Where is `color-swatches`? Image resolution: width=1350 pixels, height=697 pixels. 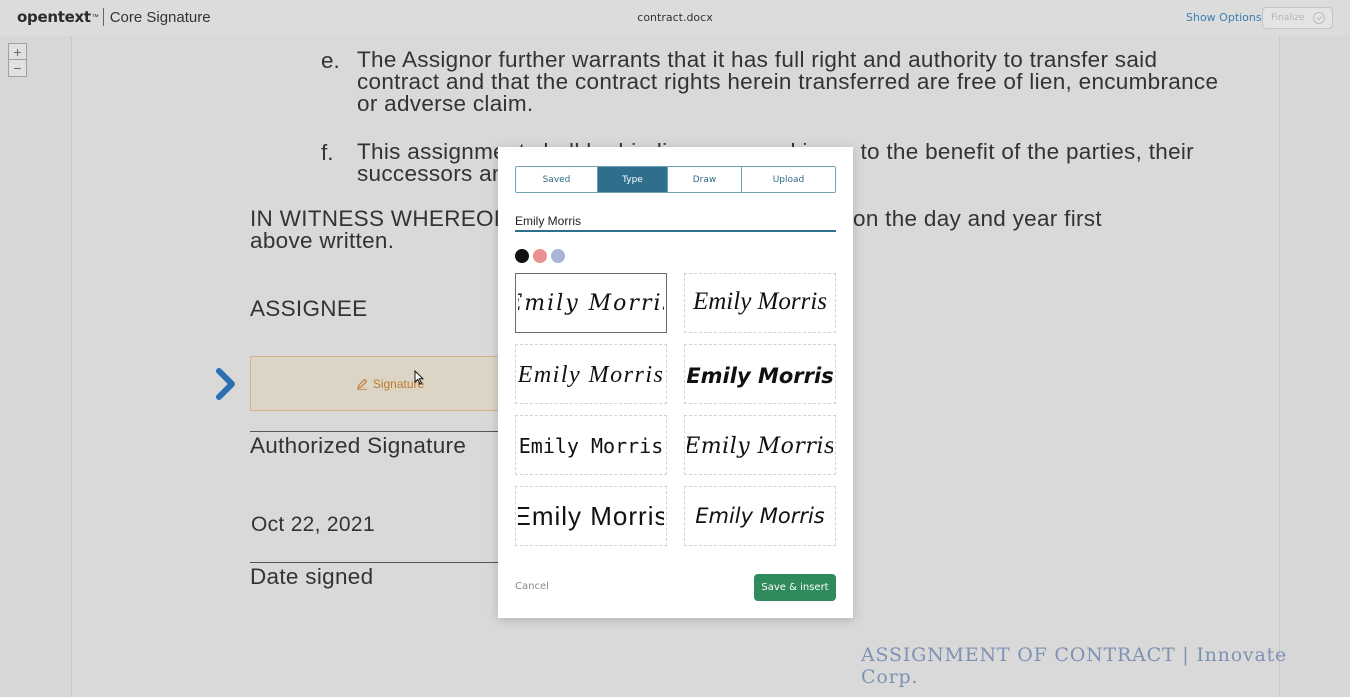 color-swatches is located at coordinates (542, 256).